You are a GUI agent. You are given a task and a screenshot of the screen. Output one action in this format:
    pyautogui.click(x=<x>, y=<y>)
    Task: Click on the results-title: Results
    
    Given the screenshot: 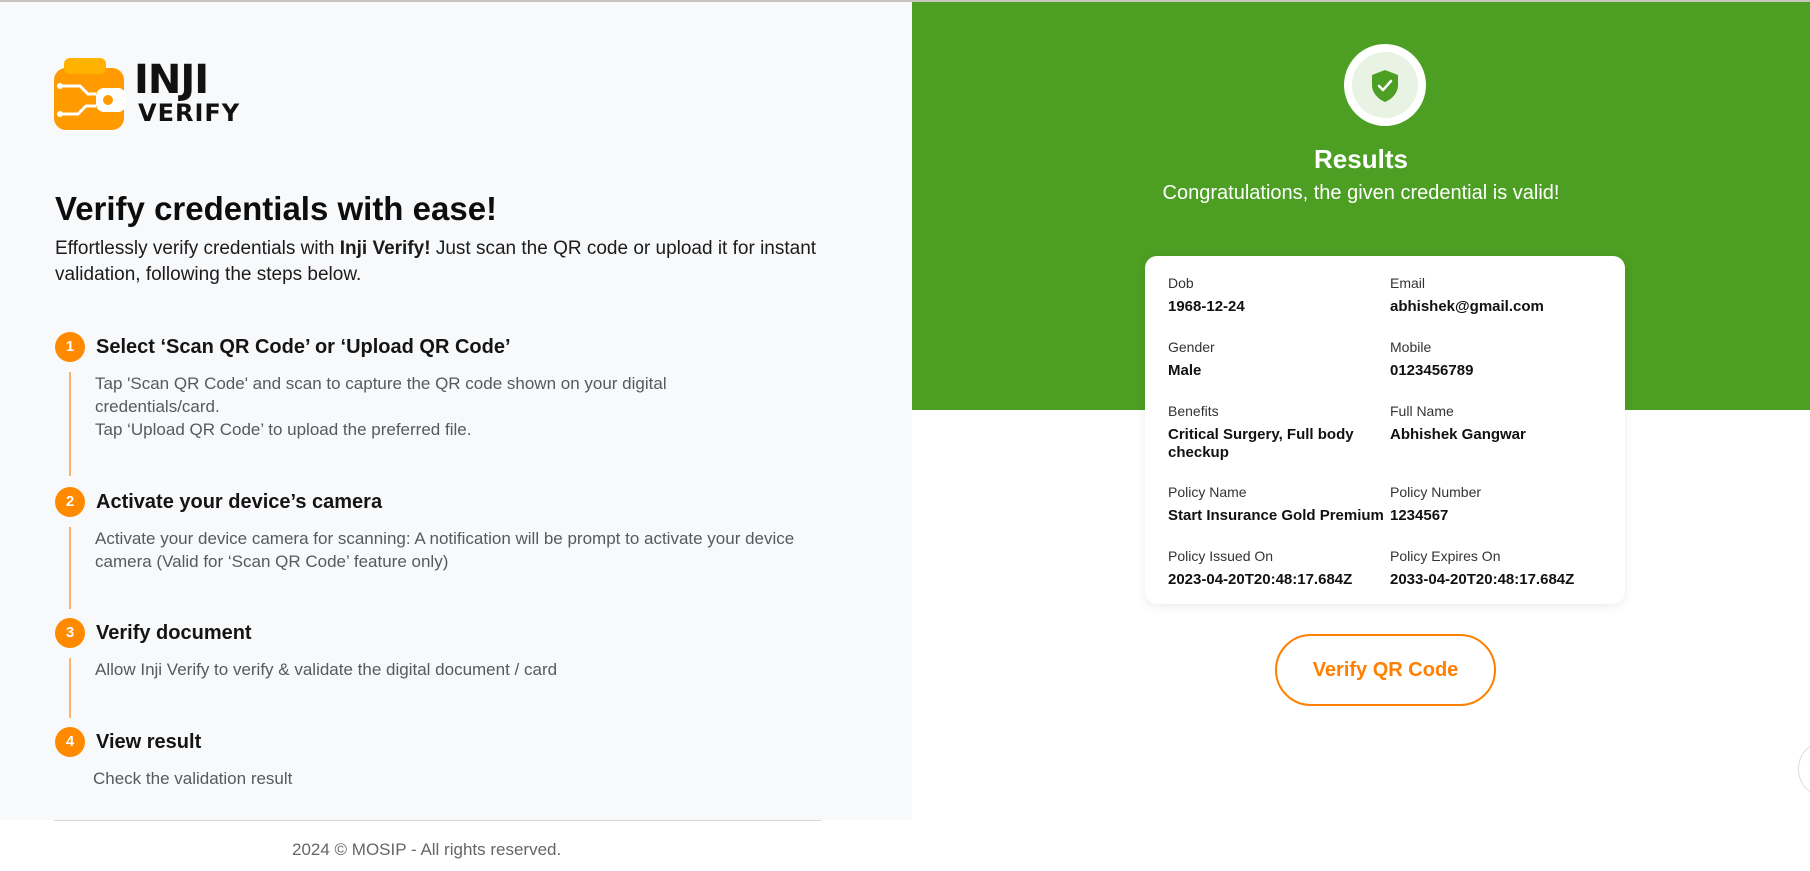 What is the action you would take?
    pyautogui.click(x=1361, y=159)
    